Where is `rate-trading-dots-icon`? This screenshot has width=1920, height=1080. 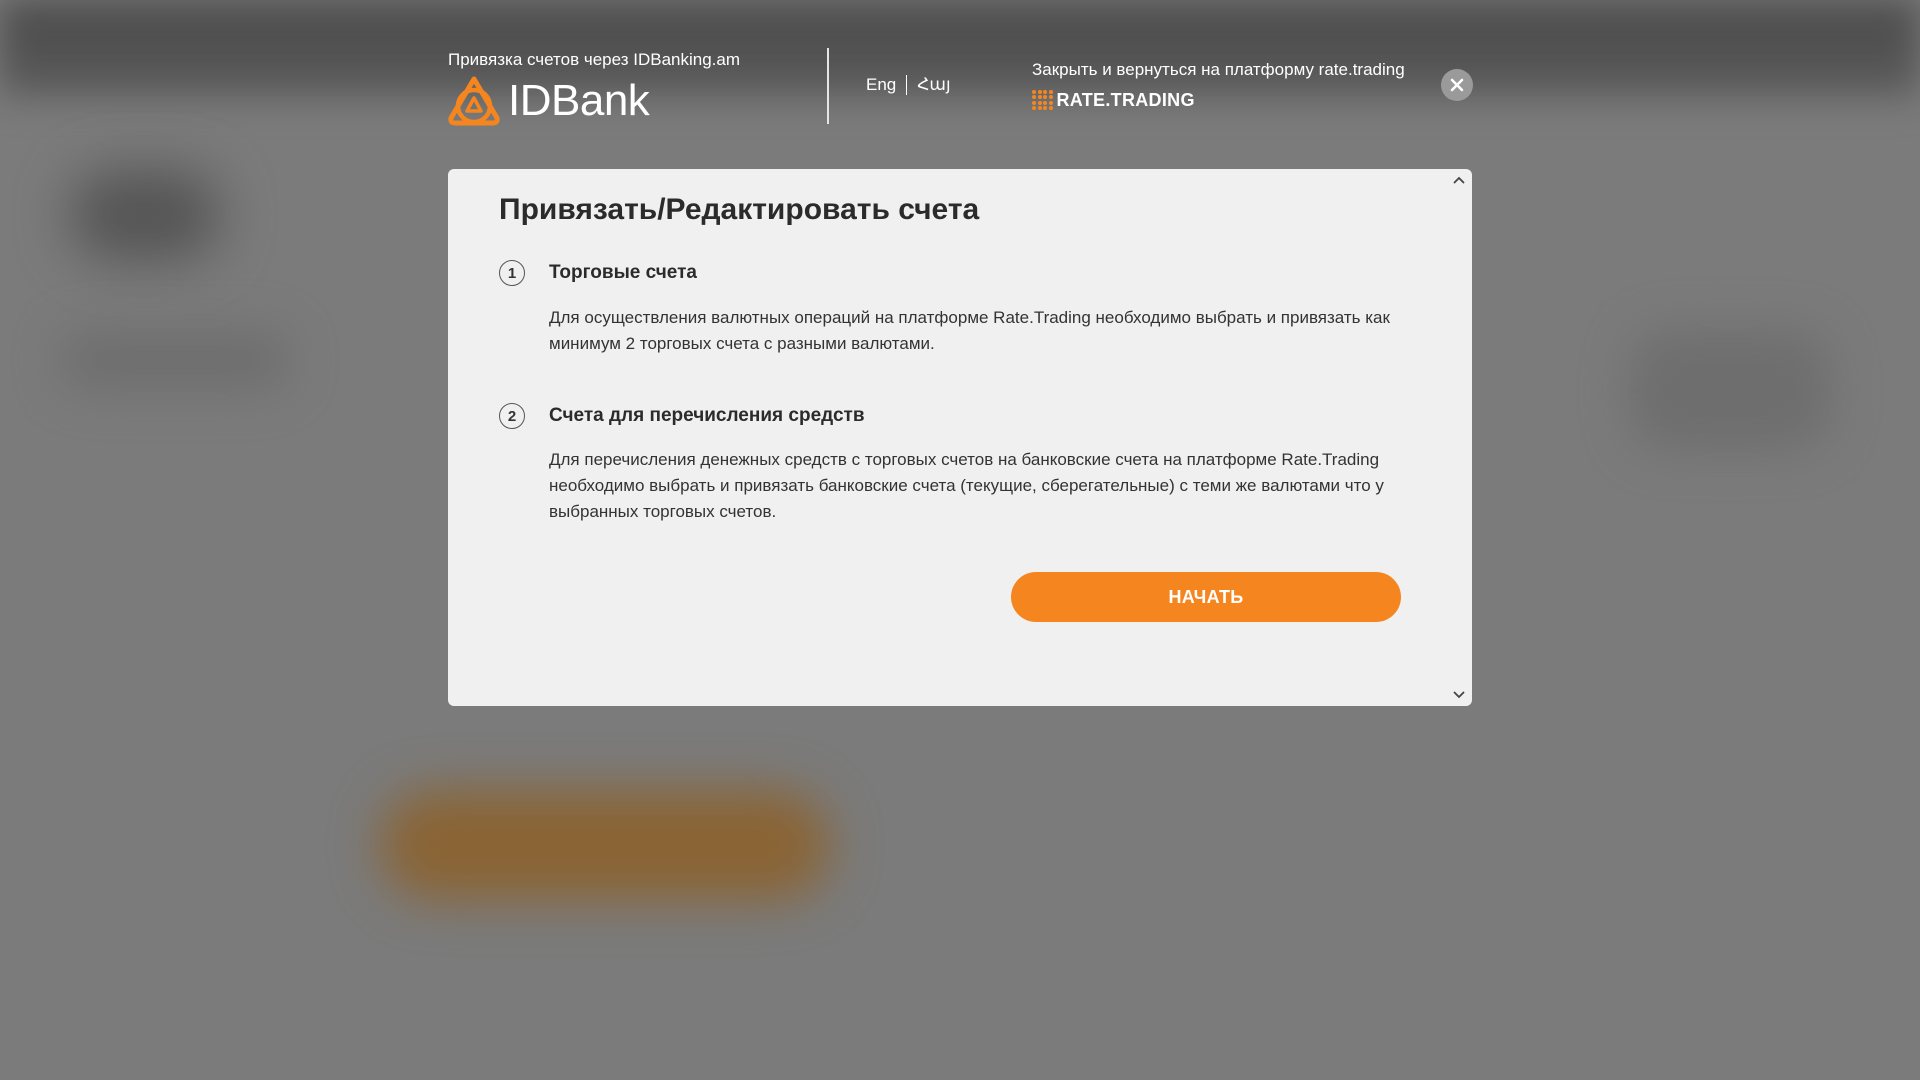
rate-trading-dots-icon is located at coordinates (1042, 100).